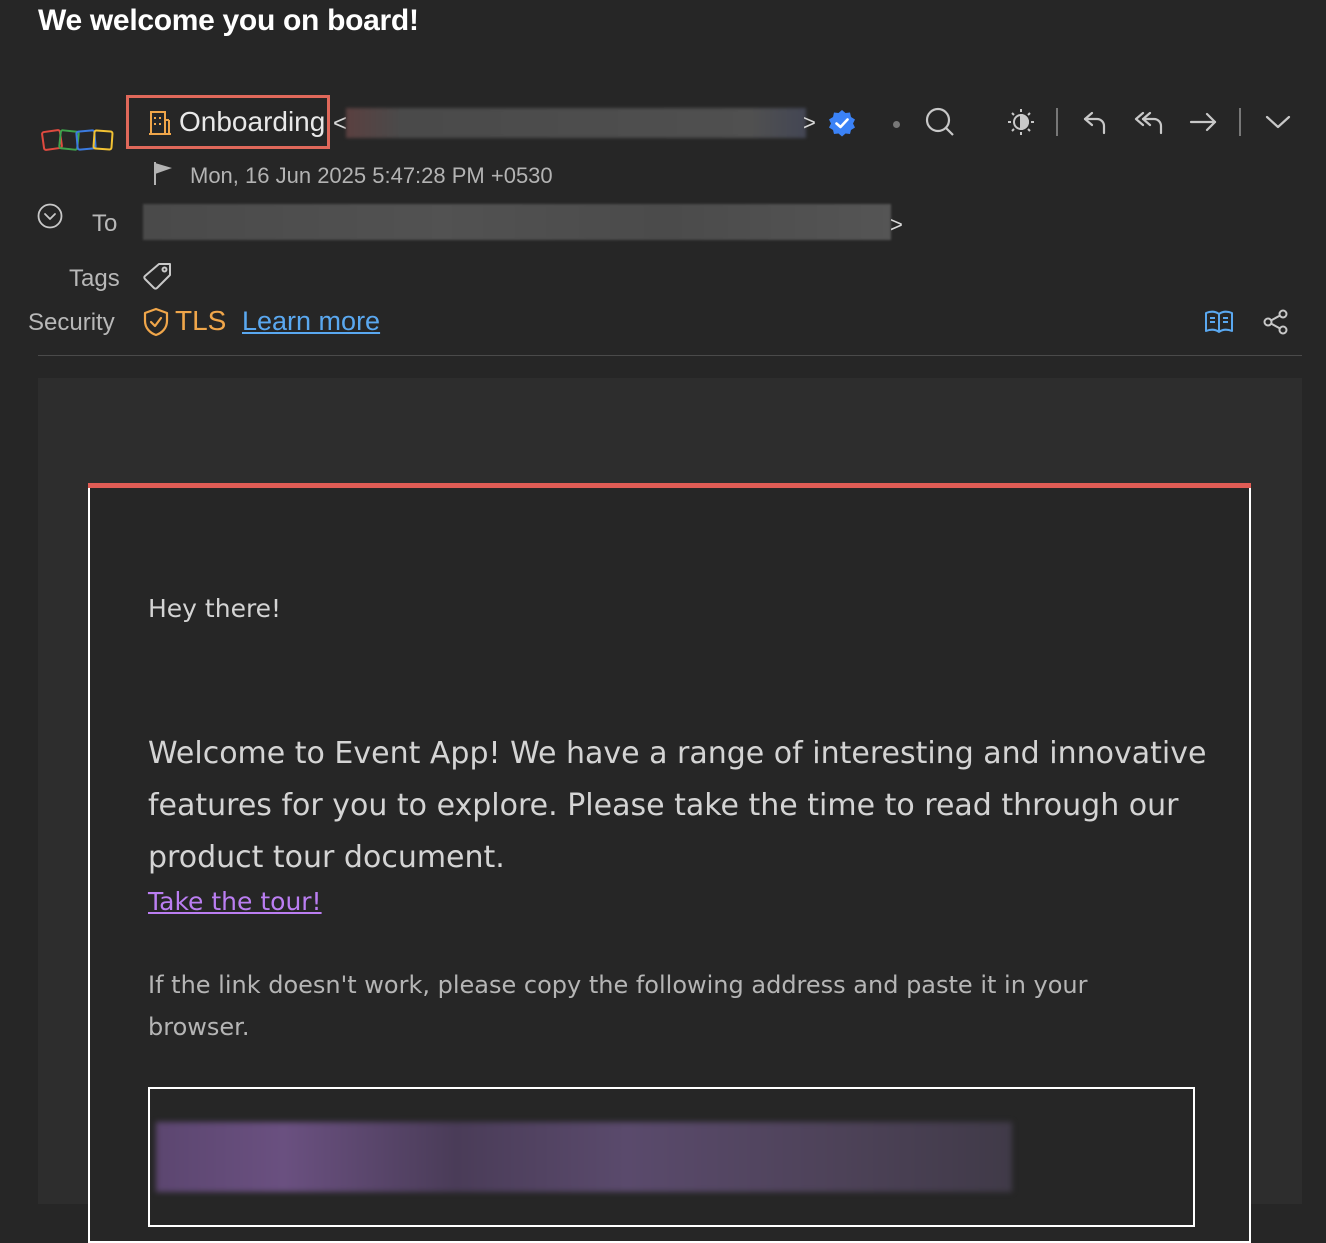 This screenshot has height=1243, width=1326. I want to click on tag-icon, so click(158, 279).